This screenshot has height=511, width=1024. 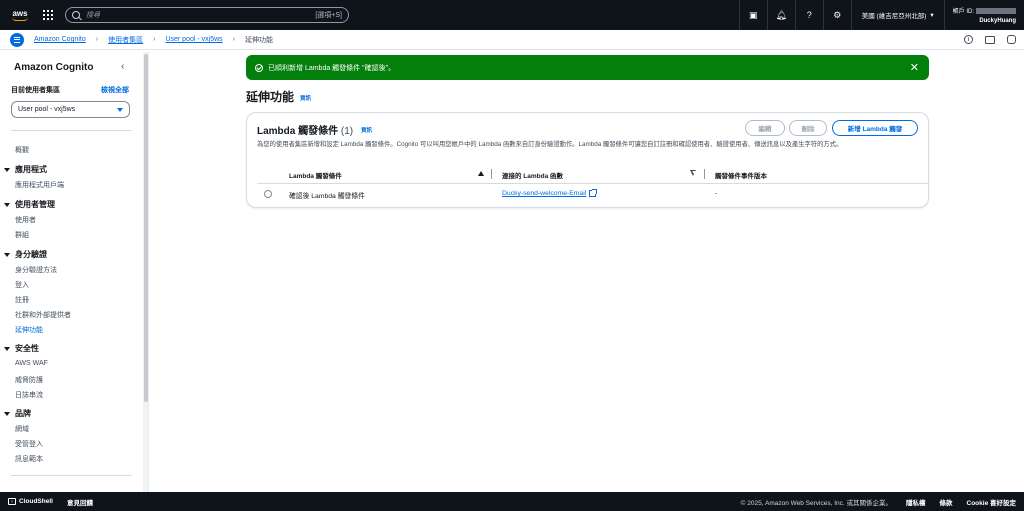 What do you see at coordinates (347, 131) in the screenshot?
I see `card-count: (1)` at bounding box center [347, 131].